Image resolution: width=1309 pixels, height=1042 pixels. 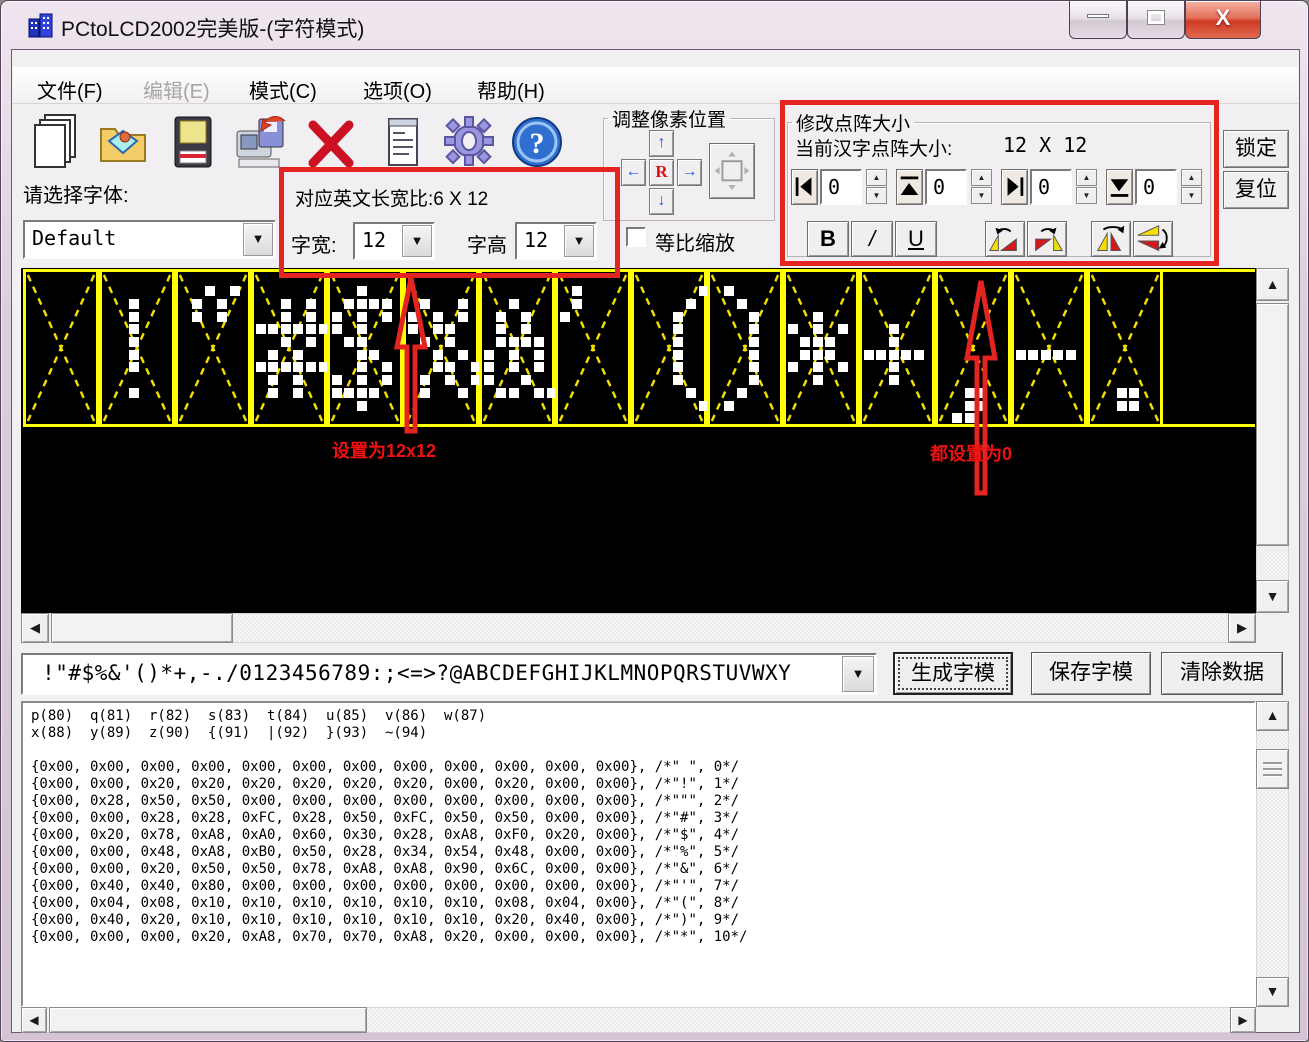 I want to click on flip-vertical-button, so click(x=1153, y=239).